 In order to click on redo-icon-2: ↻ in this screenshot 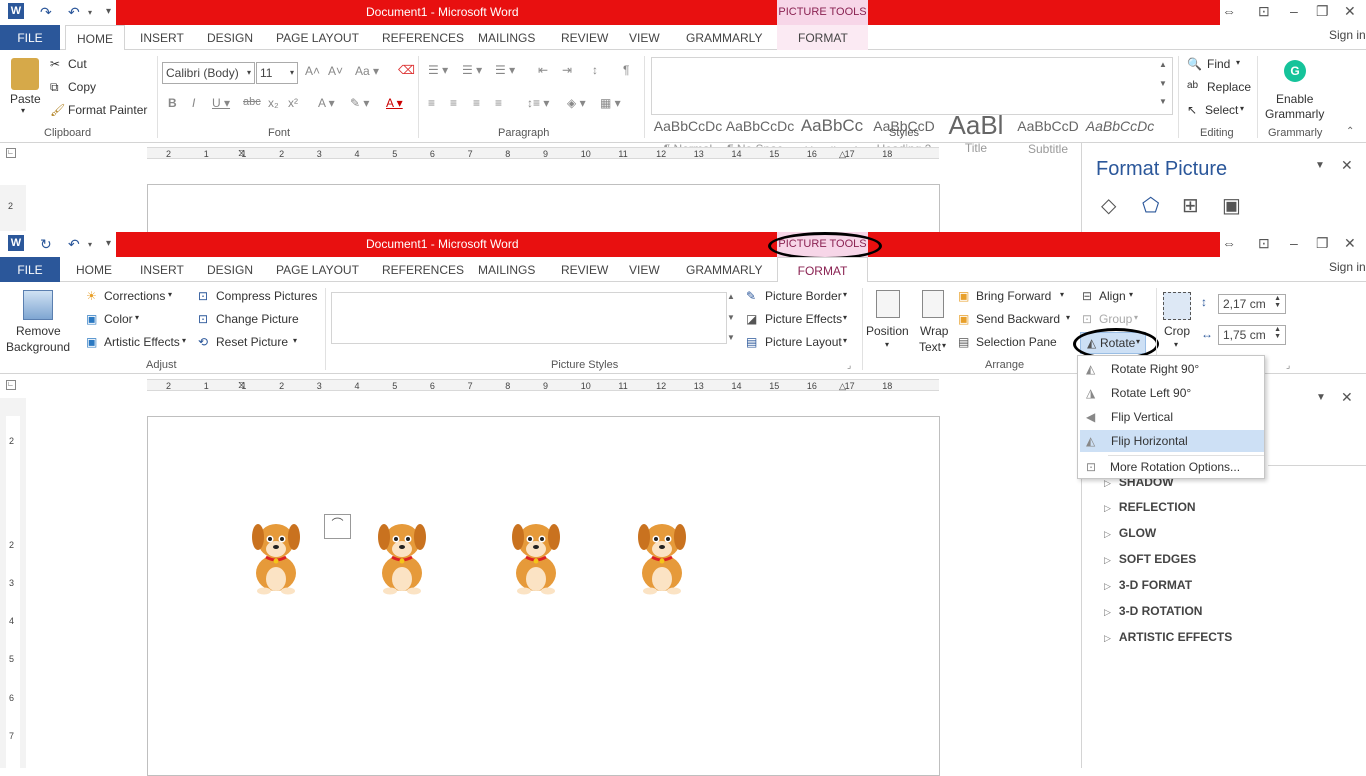, I will do `click(46, 244)`.